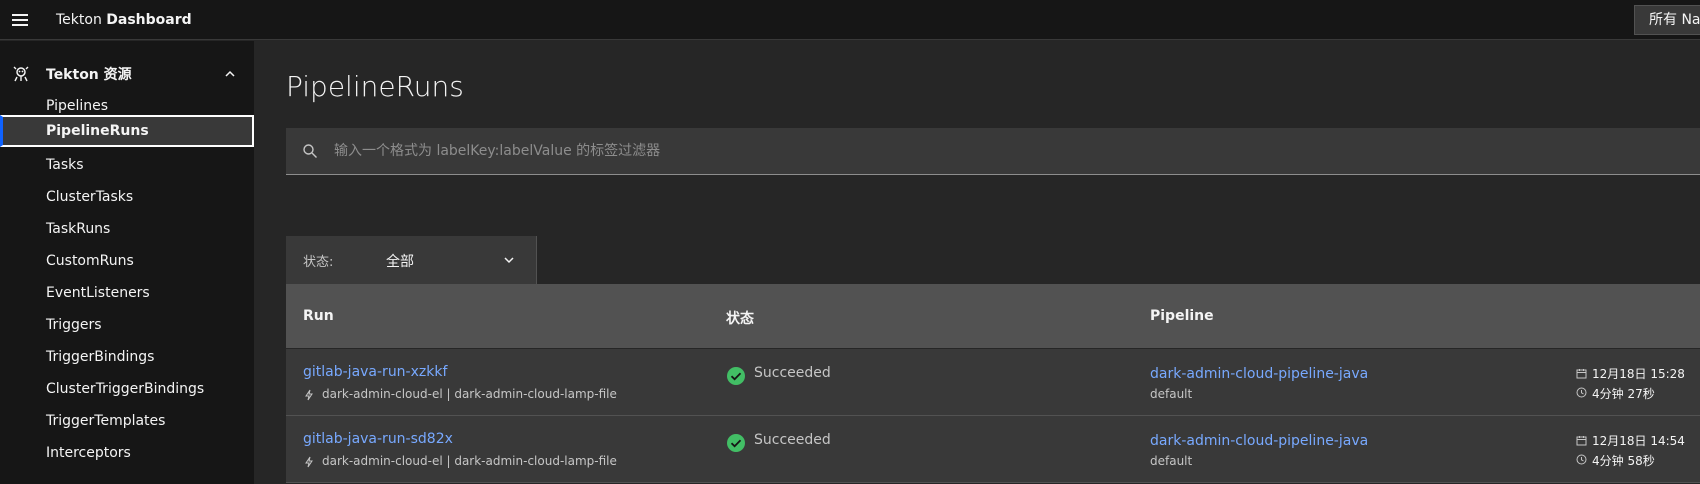 Image resolution: width=1700 pixels, height=484 pixels. I want to click on label-filter-search, so click(993, 151).